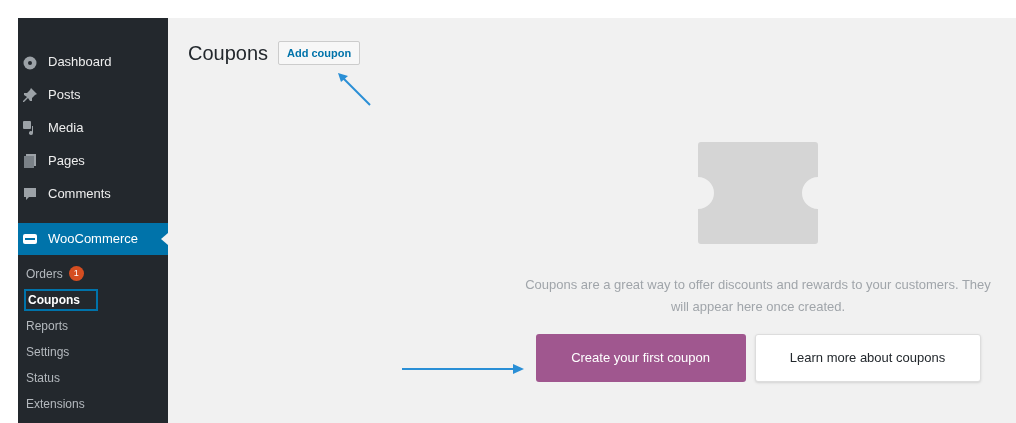  What do you see at coordinates (76, 273) in the screenshot?
I see `count-badge: 1` at bounding box center [76, 273].